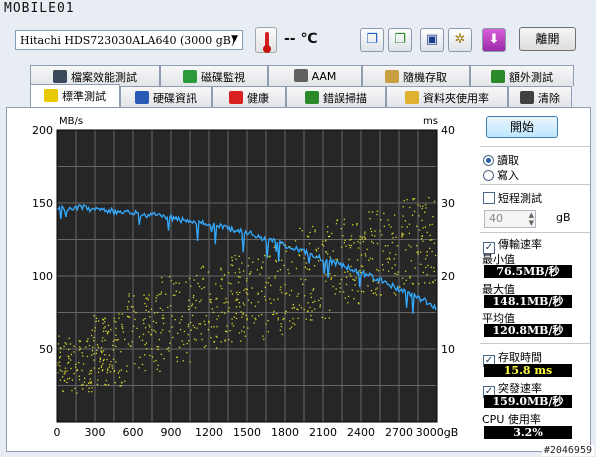  I want to click on tab-random-access: 隨機存取, so click(416, 75).